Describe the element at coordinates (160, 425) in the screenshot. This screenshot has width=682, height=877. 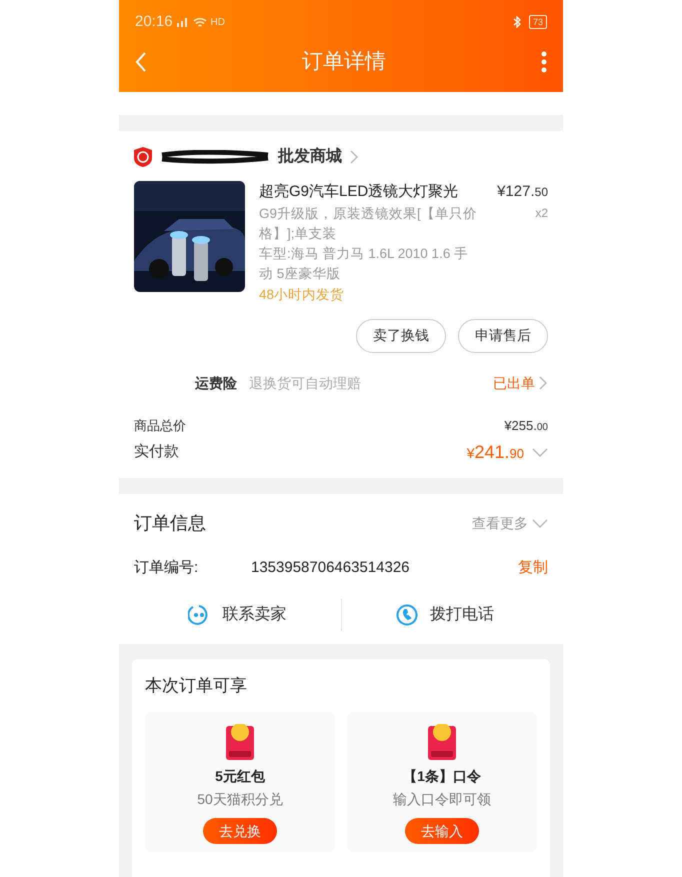
I see `goods-total-label: 商品总价` at that location.